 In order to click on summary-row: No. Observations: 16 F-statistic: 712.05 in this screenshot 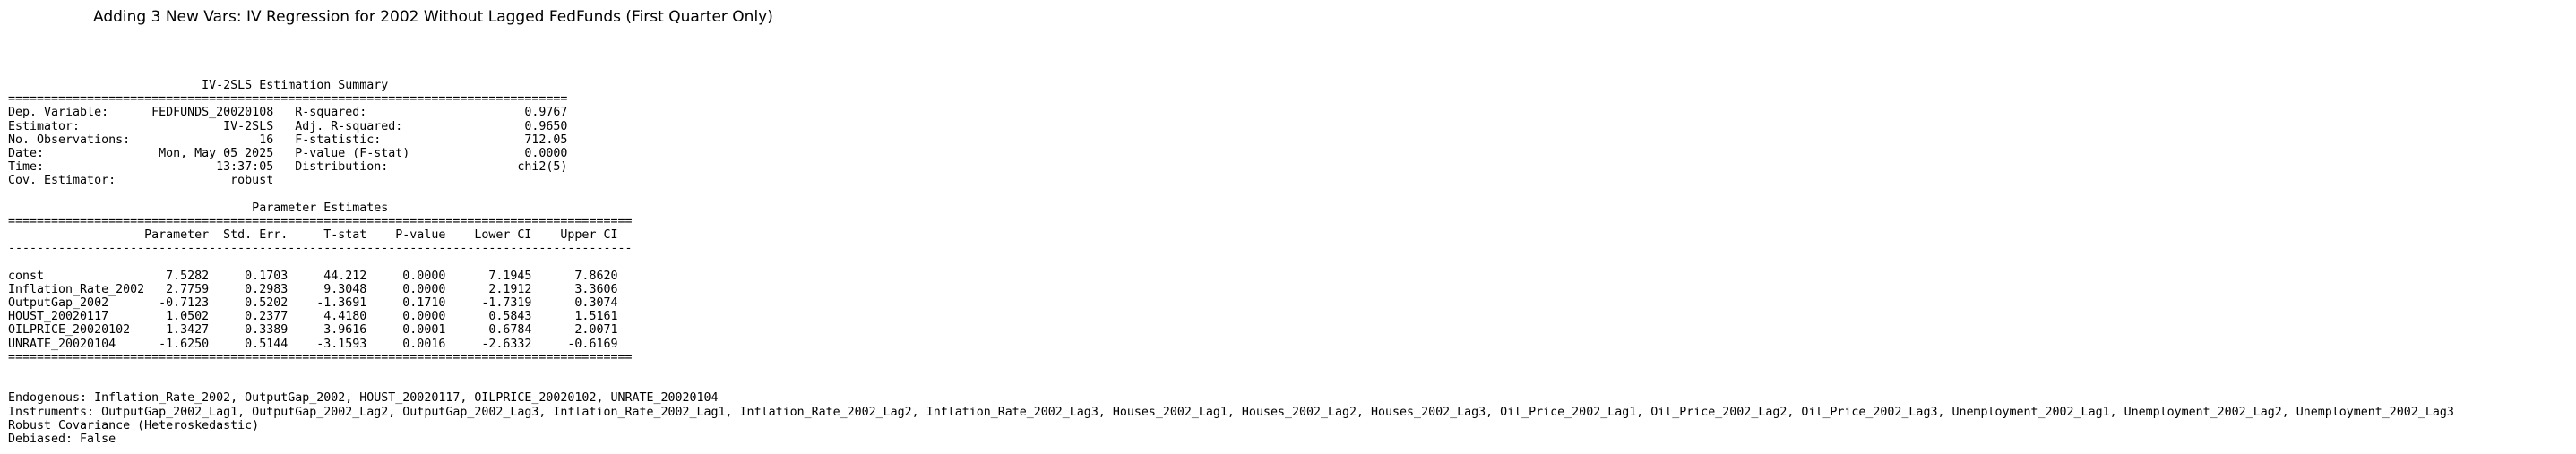, I will do `click(288, 140)`.